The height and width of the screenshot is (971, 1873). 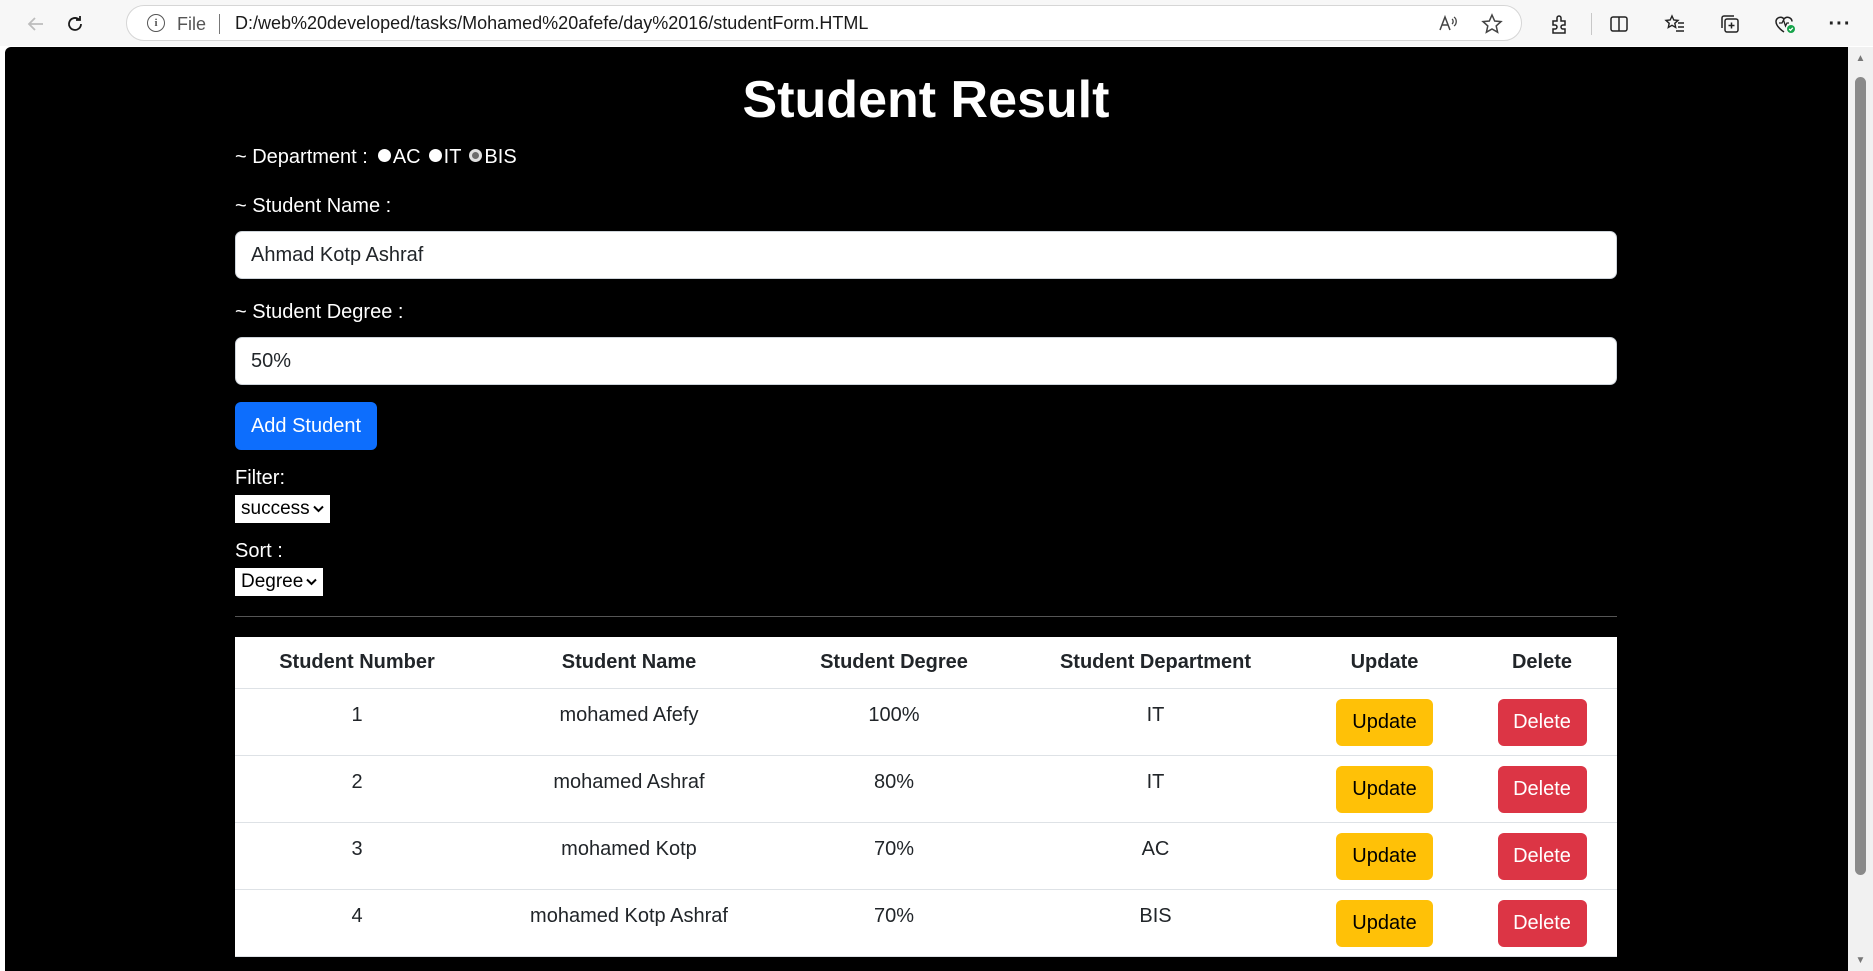 What do you see at coordinates (75, 24) in the screenshot?
I see `refresh-icon` at bounding box center [75, 24].